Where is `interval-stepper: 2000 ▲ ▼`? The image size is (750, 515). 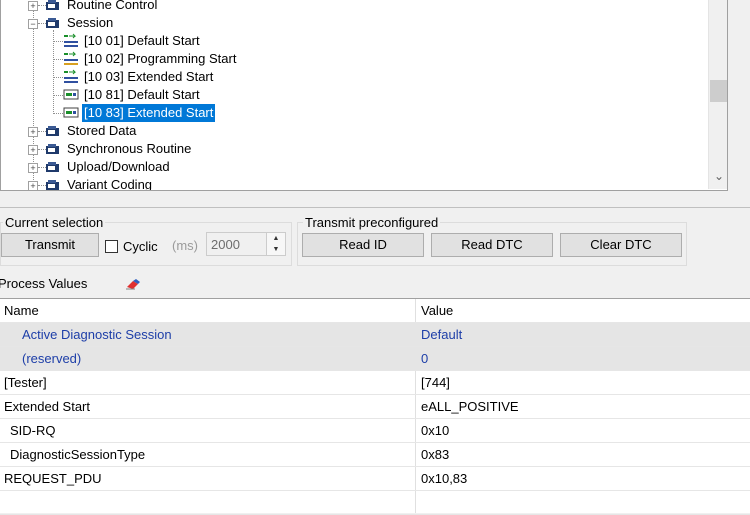
interval-stepper: 2000 ▲ ▼ is located at coordinates (246, 244).